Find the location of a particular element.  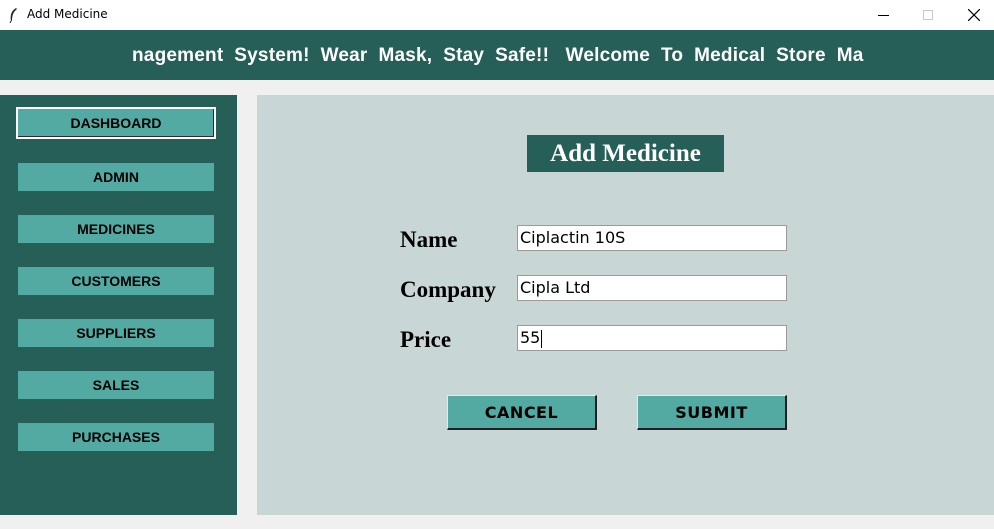

window-titlebar: Add Medicine is located at coordinates (497, 15).